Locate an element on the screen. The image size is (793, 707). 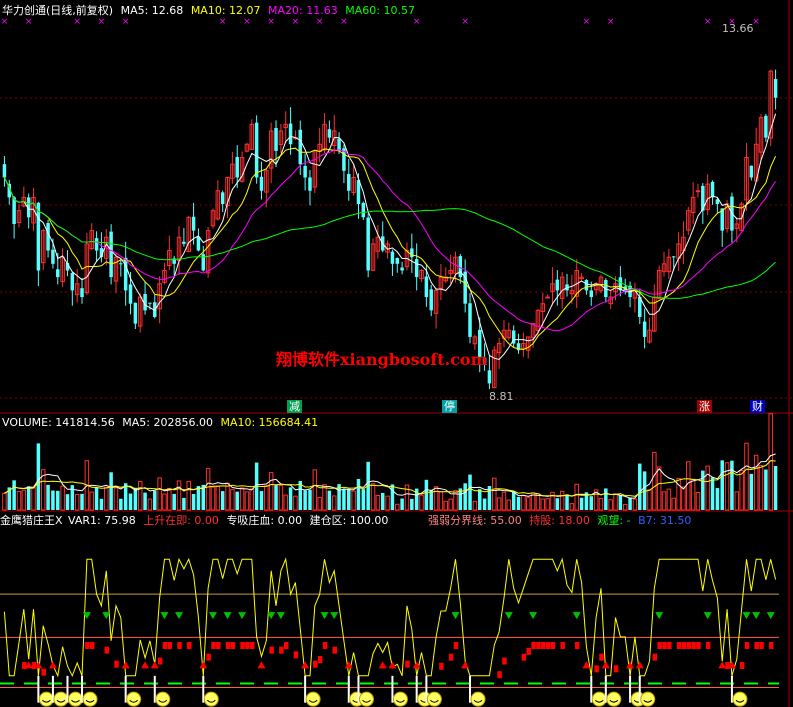
marker-reduce: 减 is located at coordinates (294, 406).